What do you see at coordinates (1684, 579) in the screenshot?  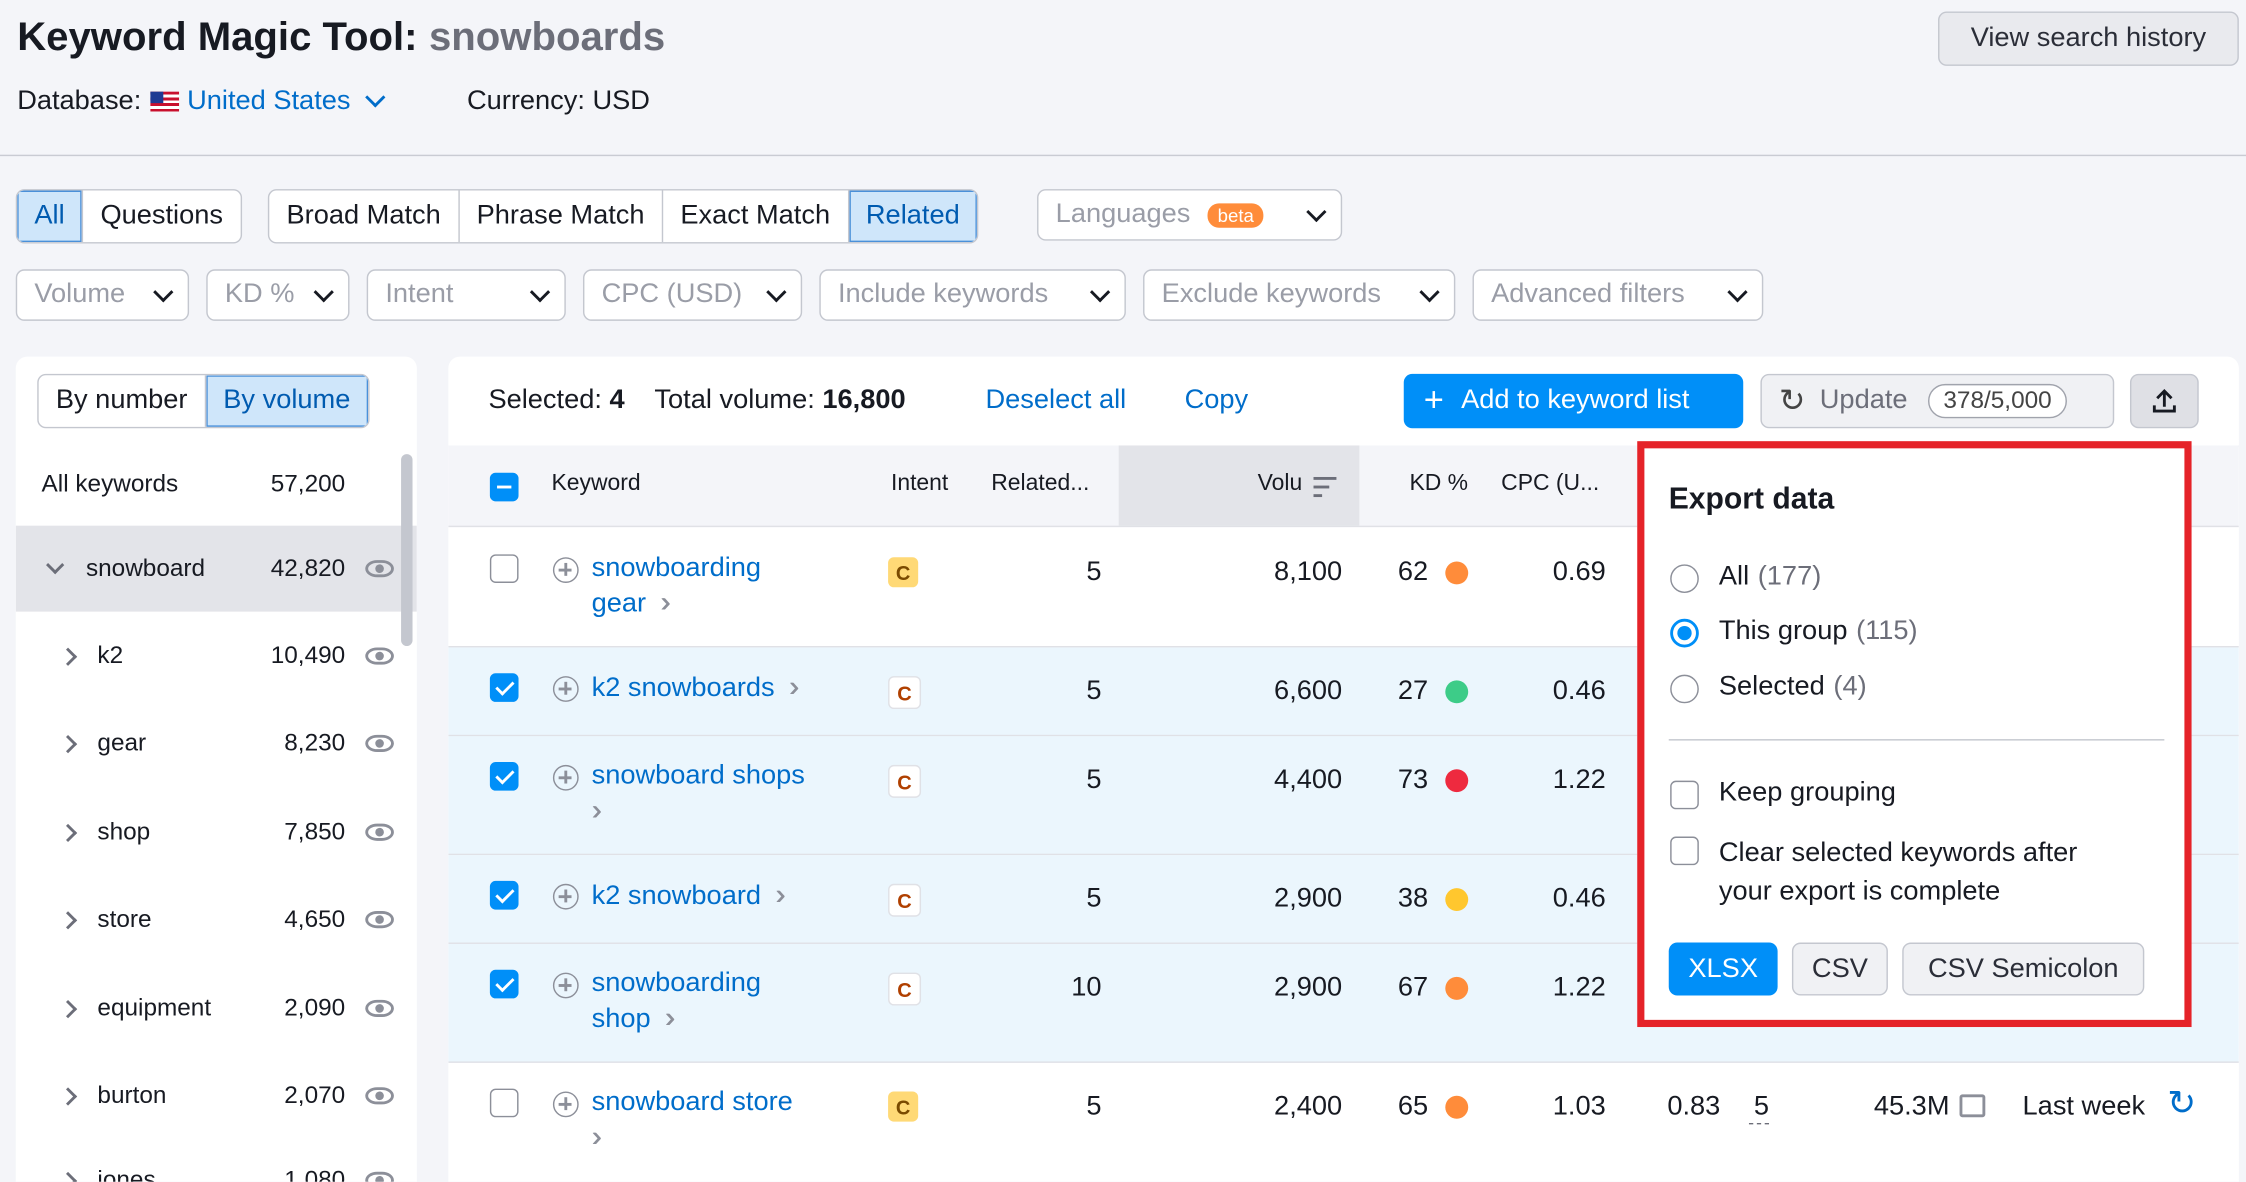 I see `export-all-radio` at bounding box center [1684, 579].